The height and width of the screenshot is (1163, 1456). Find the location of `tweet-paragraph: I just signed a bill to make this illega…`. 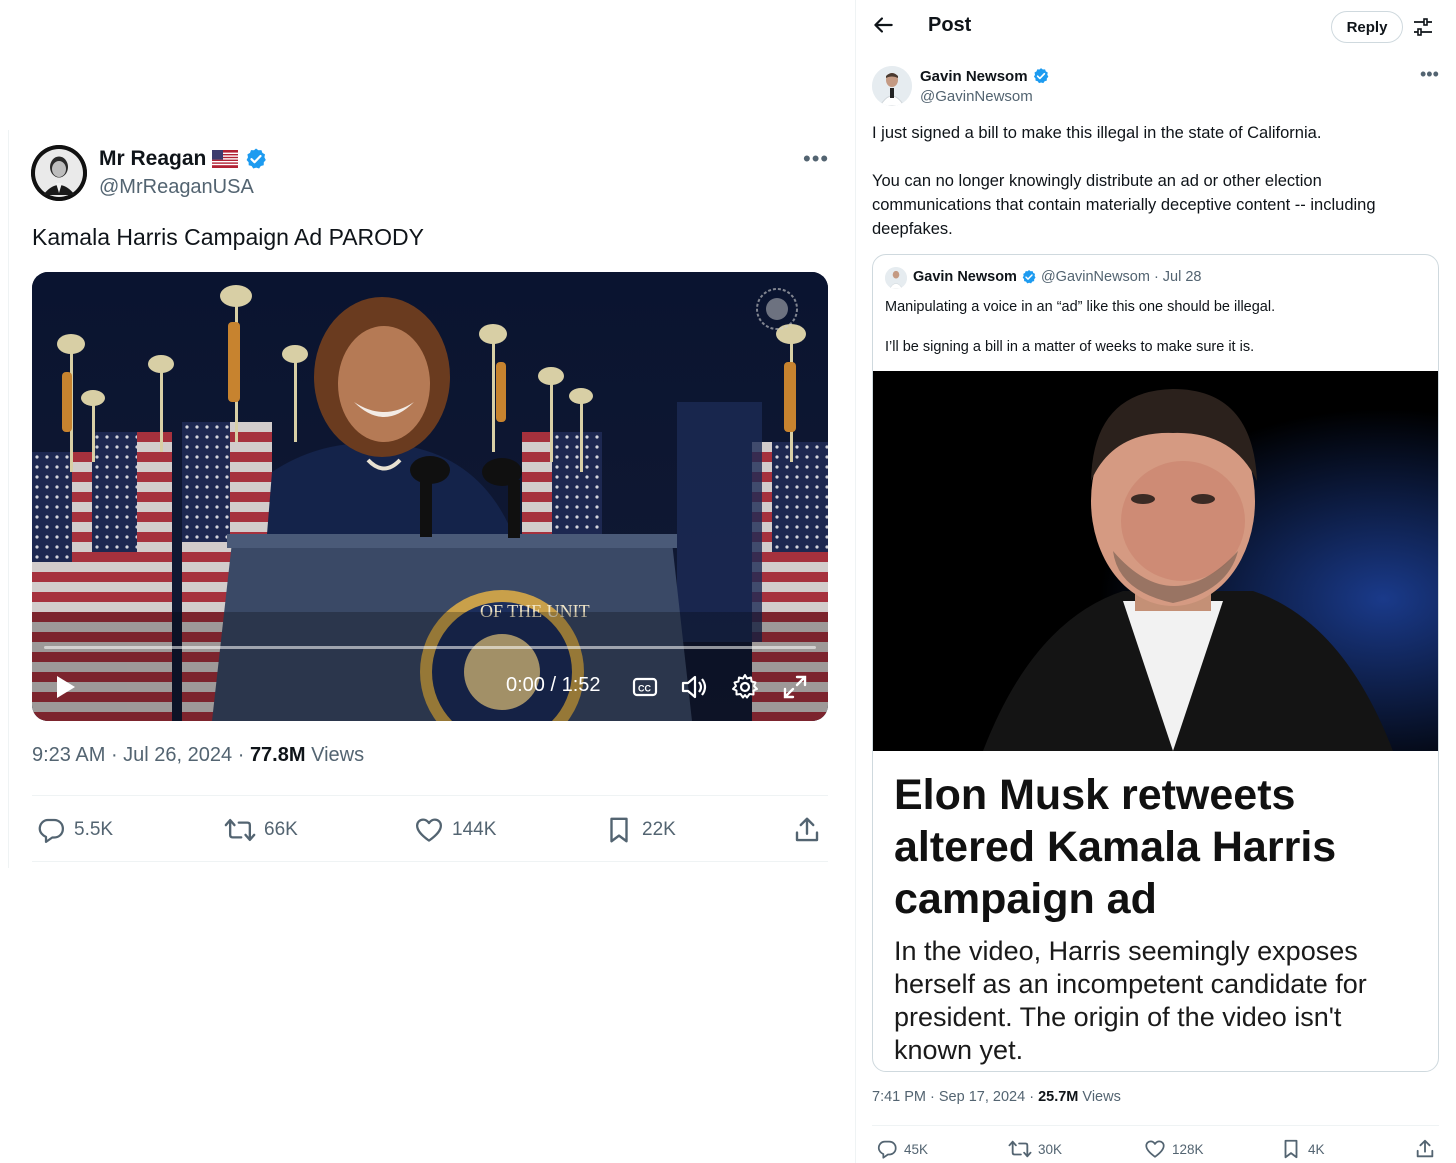

tweet-paragraph: I just signed a bill to make this illega… is located at coordinates (1097, 133).